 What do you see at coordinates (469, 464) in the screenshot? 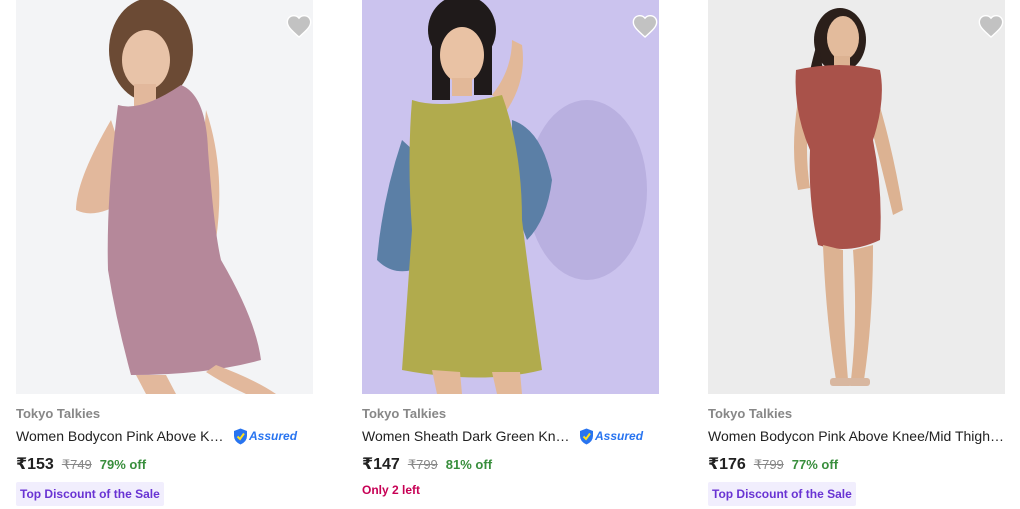
I see `discount-percent: 81% off` at bounding box center [469, 464].